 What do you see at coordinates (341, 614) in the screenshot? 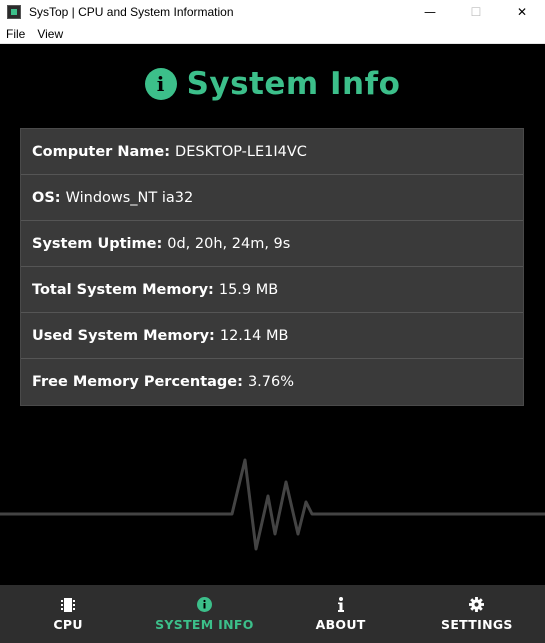
I see `nav-about: ABOUT` at bounding box center [341, 614].